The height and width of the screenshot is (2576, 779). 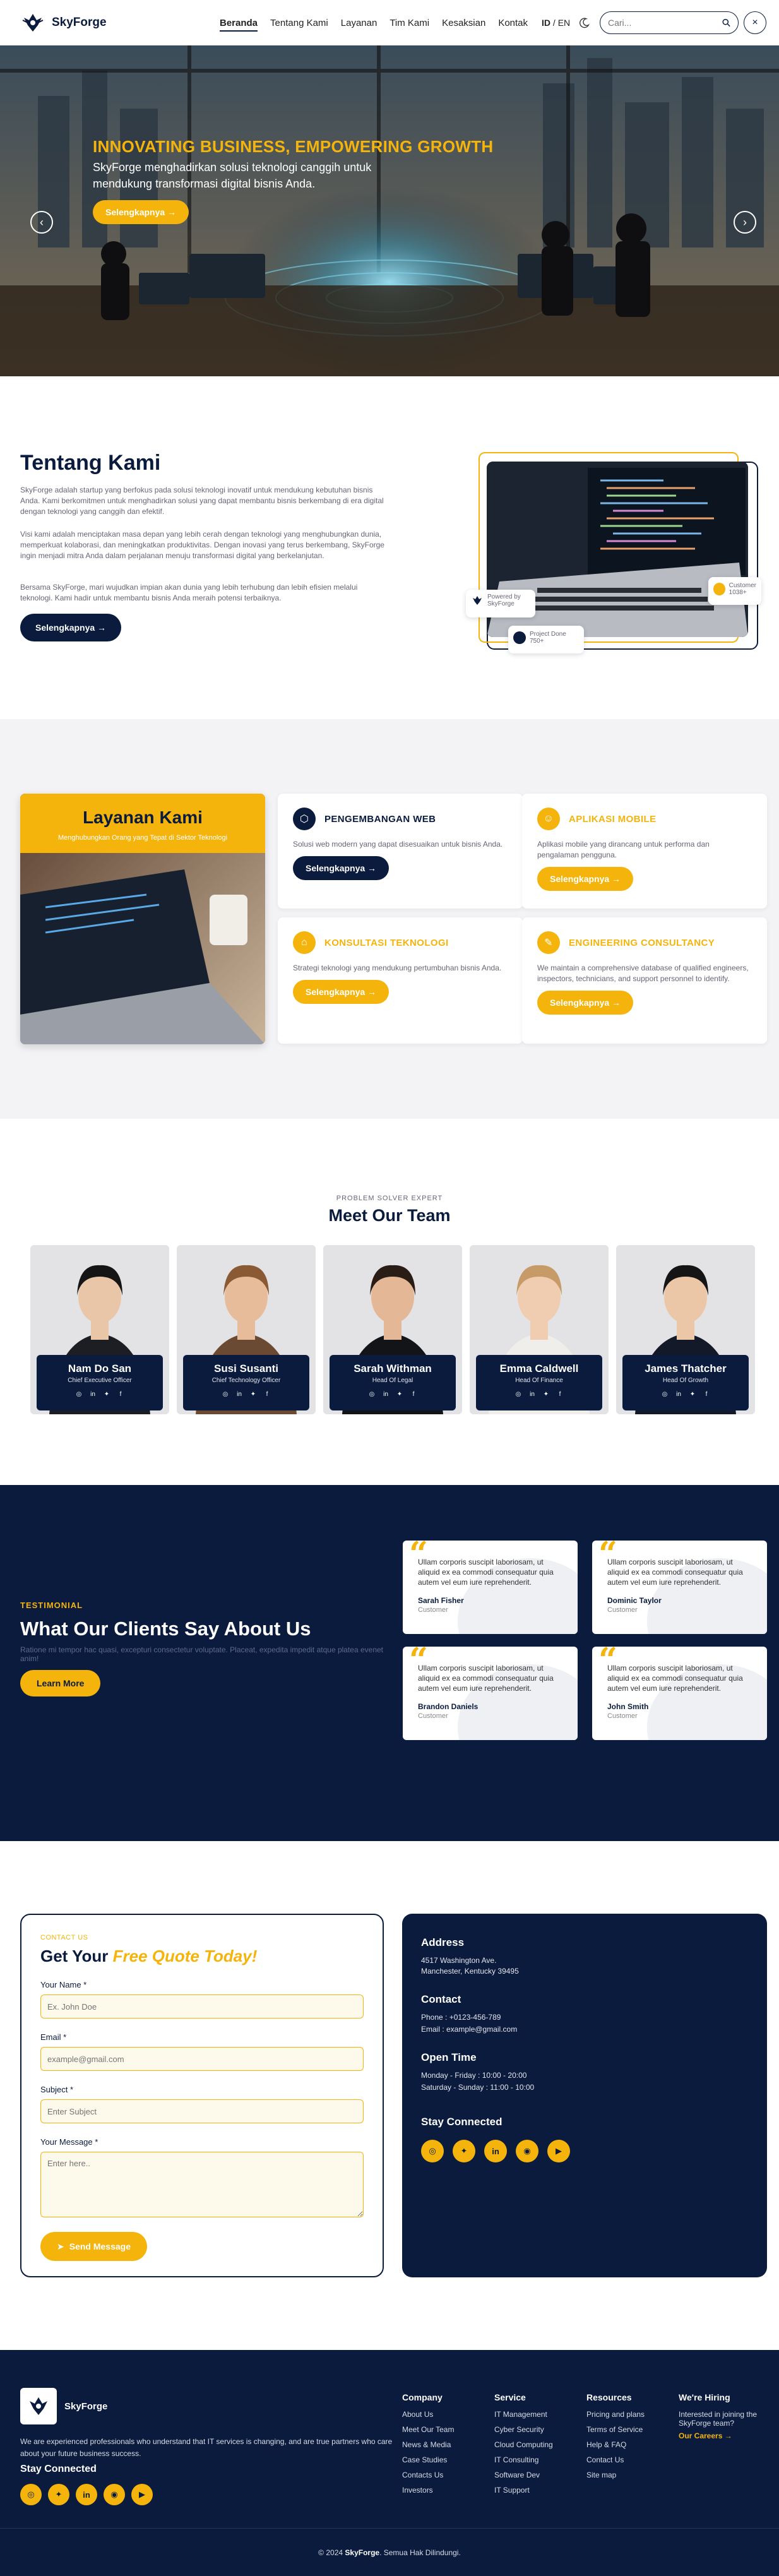 I want to click on nav-tim-kami: Tim Kami, so click(x=410, y=22).